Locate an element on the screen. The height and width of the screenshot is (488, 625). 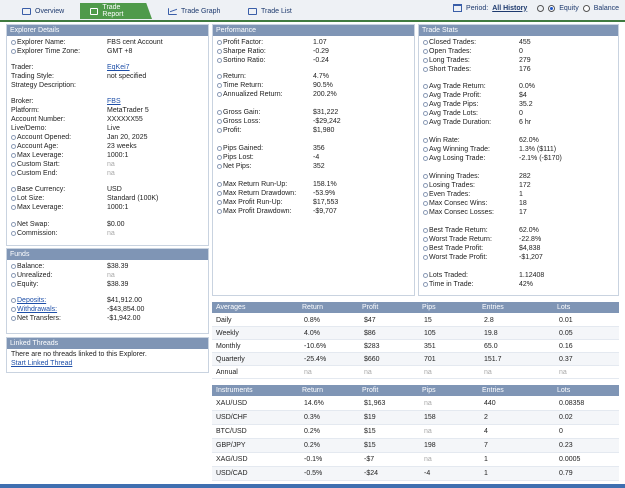
tab-trade-graph-label: Trade Graph is located at coordinates (201, 11).